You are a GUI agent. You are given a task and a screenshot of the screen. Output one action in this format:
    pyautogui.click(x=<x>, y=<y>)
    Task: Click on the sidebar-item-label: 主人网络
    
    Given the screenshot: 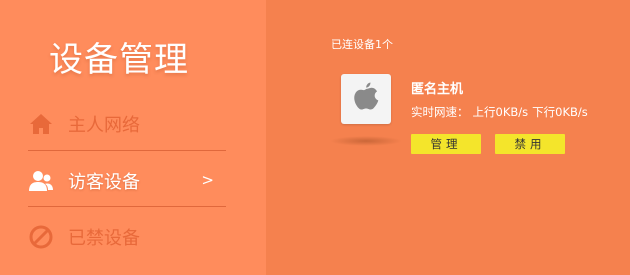 What is the action you would take?
    pyautogui.click(x=104, y=125)
    